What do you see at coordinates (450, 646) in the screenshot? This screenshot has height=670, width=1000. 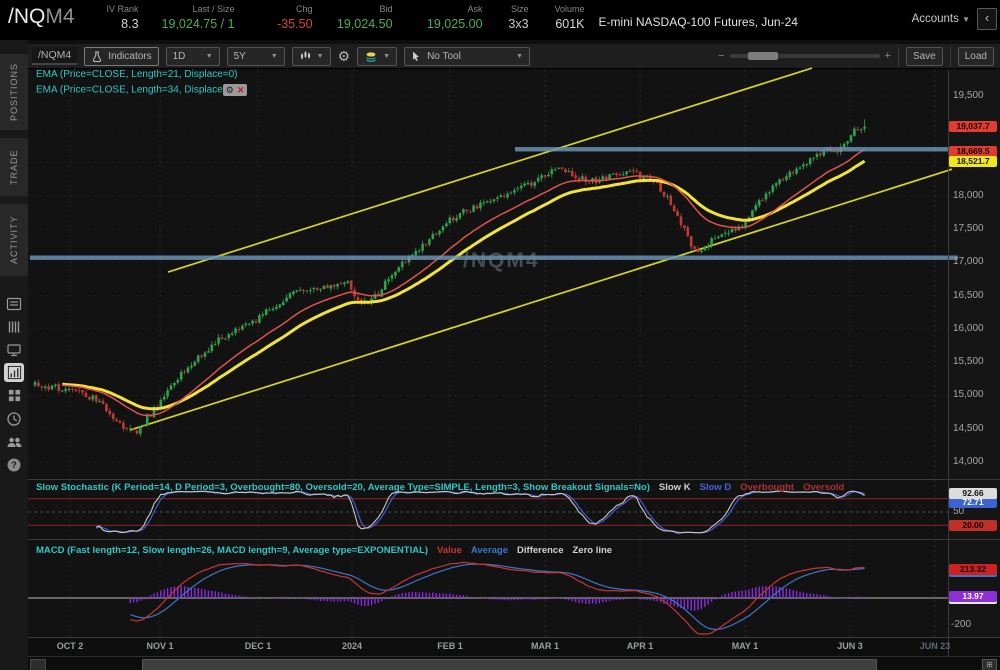 I see `time-axis-label: FEB 1` at bounding box center [450, 646].